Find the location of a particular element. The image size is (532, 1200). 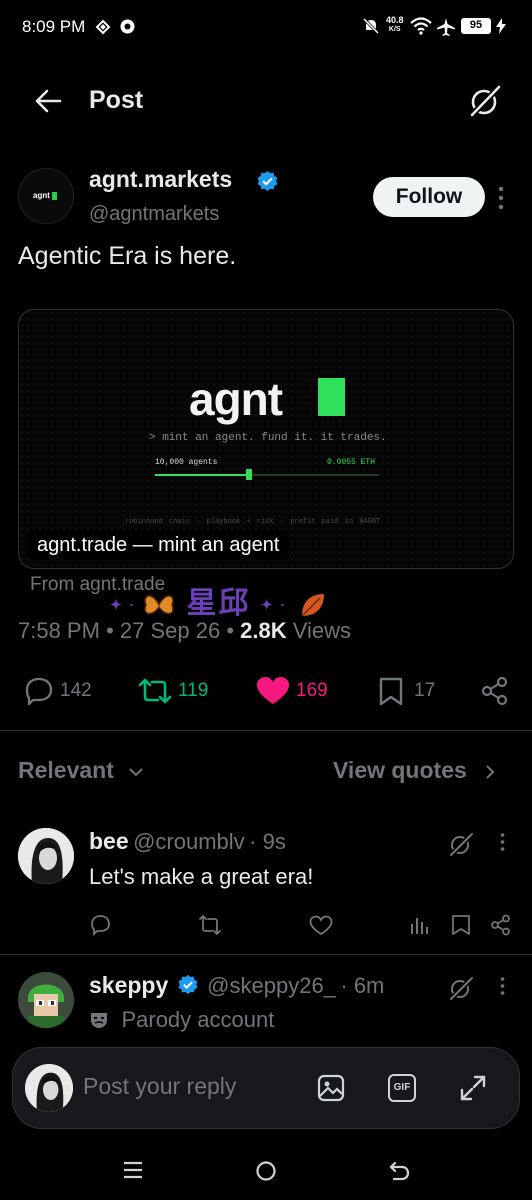

parody-label: Parody account is located at coordinates (198, 1019).